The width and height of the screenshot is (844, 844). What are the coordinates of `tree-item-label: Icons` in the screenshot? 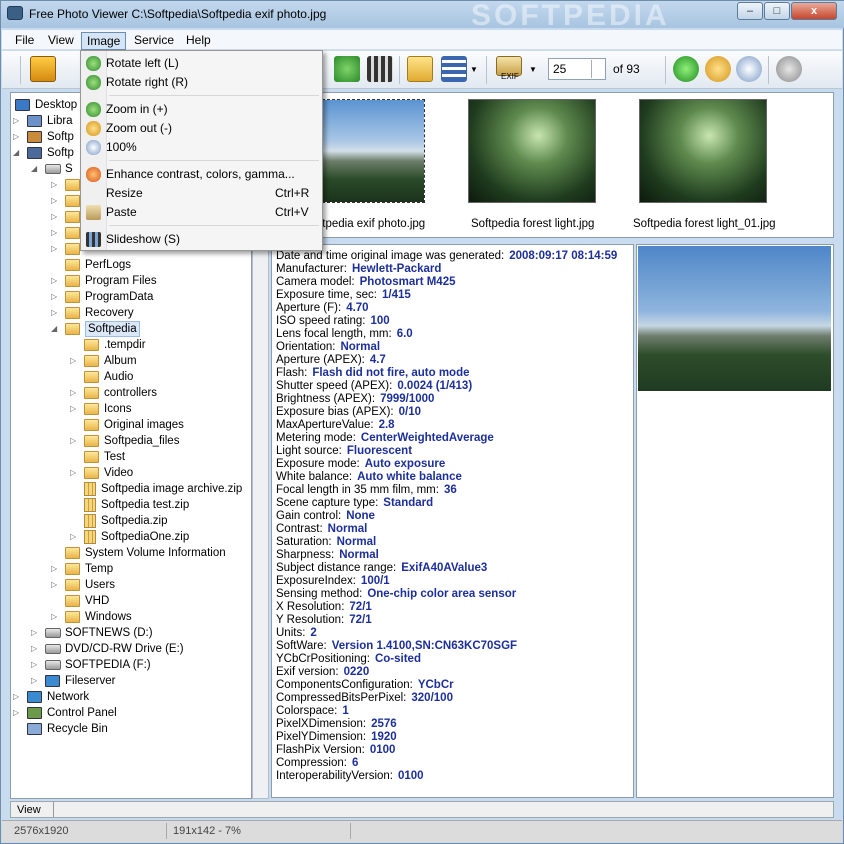 It's located at (118, 409).